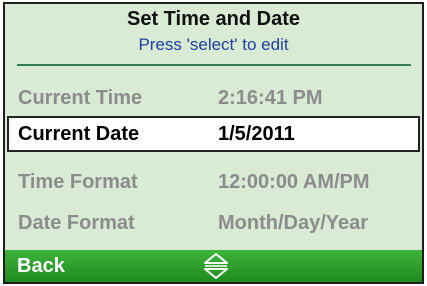 The width and height of the screenshot is (427, 286). Describe the element at coordinates (270, 98) in the screenshot. I see `setting-value: 2:16:41 PM` at that location.